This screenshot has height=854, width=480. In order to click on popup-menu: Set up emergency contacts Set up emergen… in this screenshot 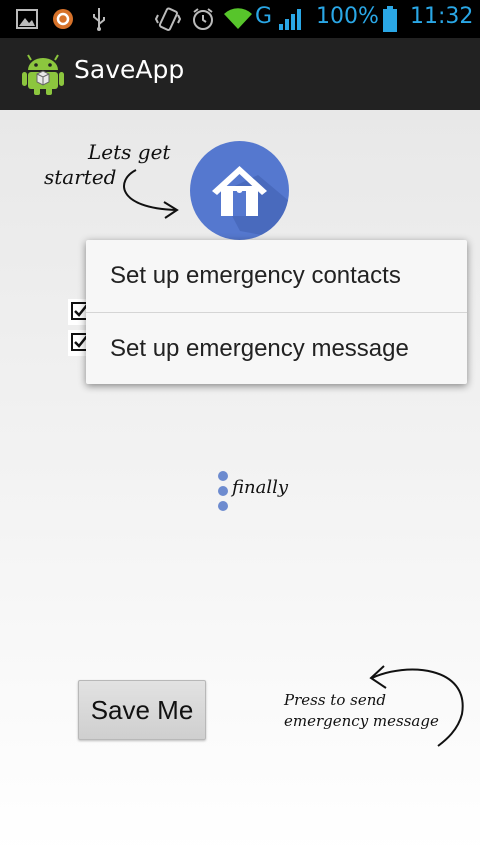, I will do `click(276, 312)`.